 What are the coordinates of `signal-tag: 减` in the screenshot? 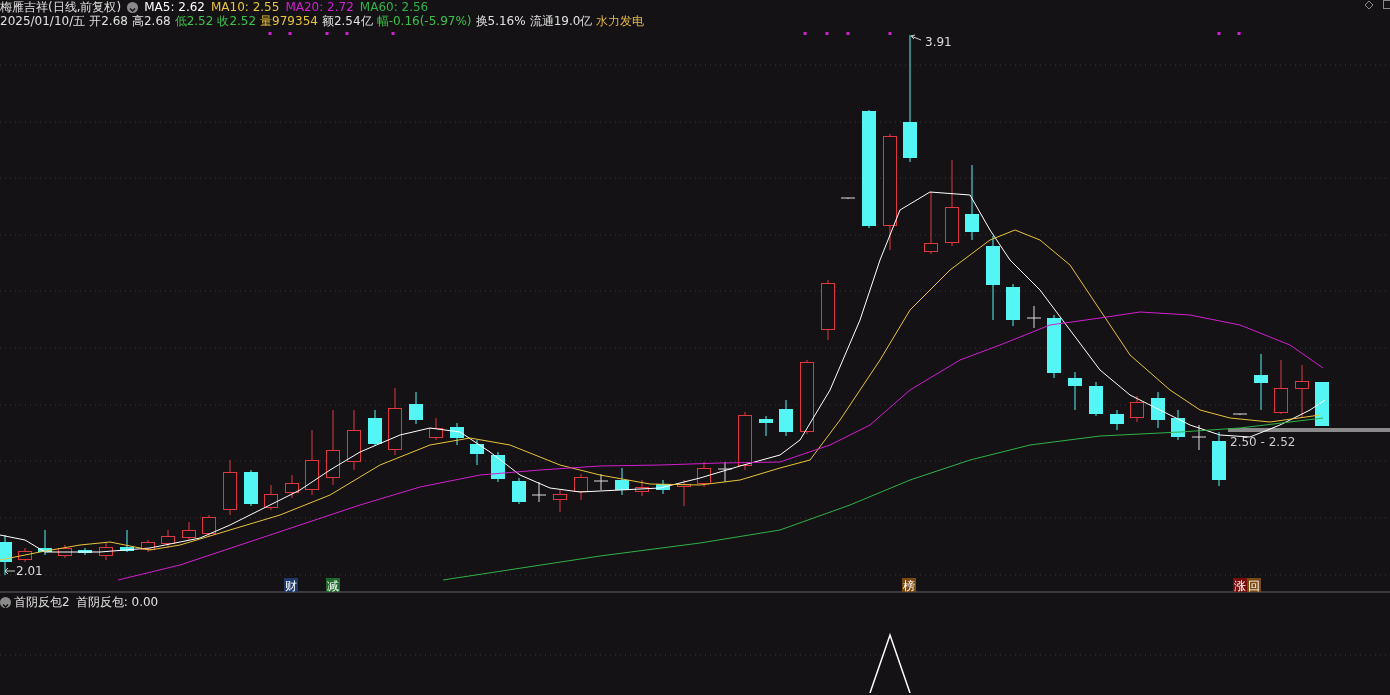 It's located at (333, 585).